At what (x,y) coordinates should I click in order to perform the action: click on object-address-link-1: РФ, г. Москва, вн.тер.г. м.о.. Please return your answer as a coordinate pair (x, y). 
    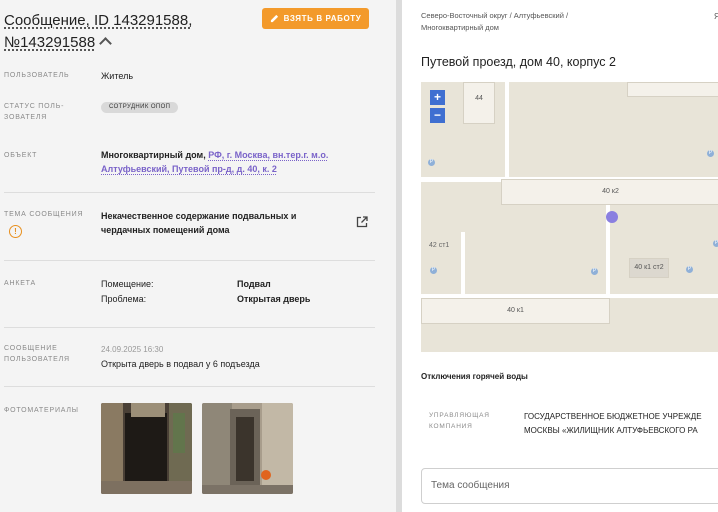
    Looking at the image, I should click on (268, 155).